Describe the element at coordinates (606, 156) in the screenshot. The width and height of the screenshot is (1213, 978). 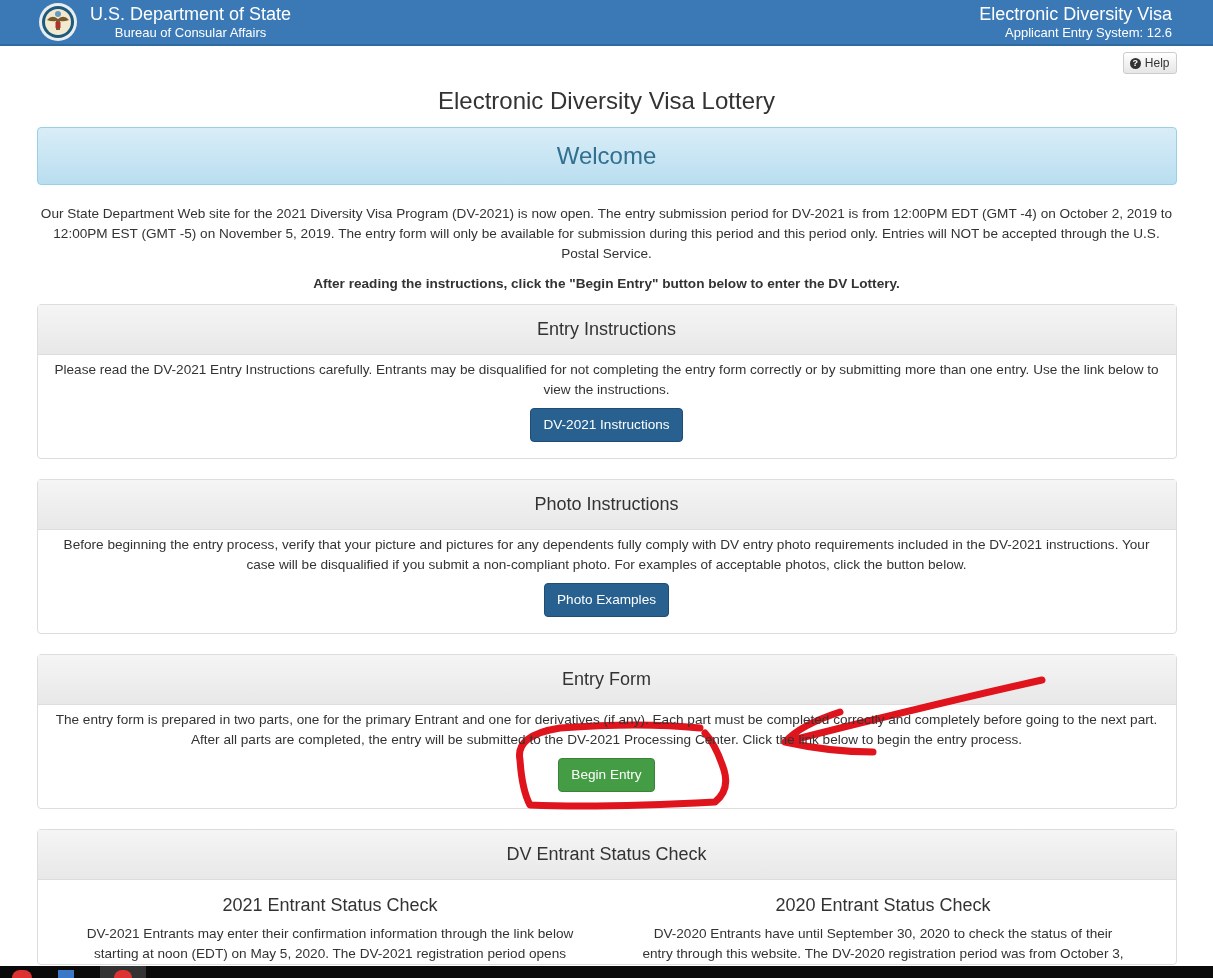
I see `welcome-heading: Welcome` at that location.